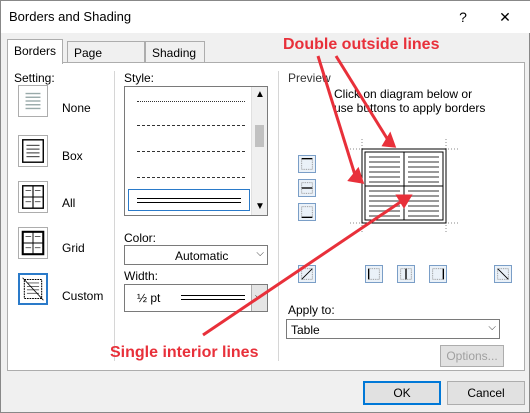  I want to click on tab-borders: Borders, so click(35, 51).